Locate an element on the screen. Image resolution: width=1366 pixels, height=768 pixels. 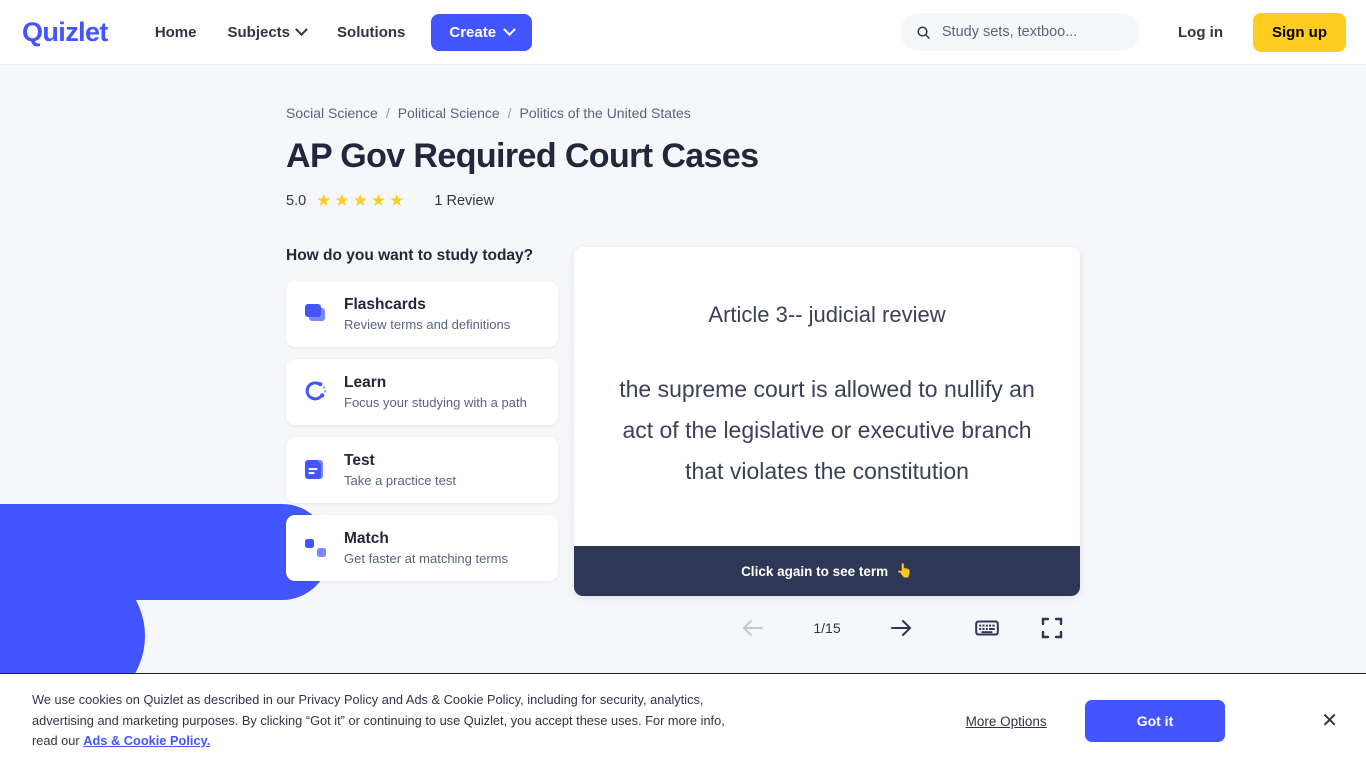
arrow-right-icon is located at coordinates (901, 628).